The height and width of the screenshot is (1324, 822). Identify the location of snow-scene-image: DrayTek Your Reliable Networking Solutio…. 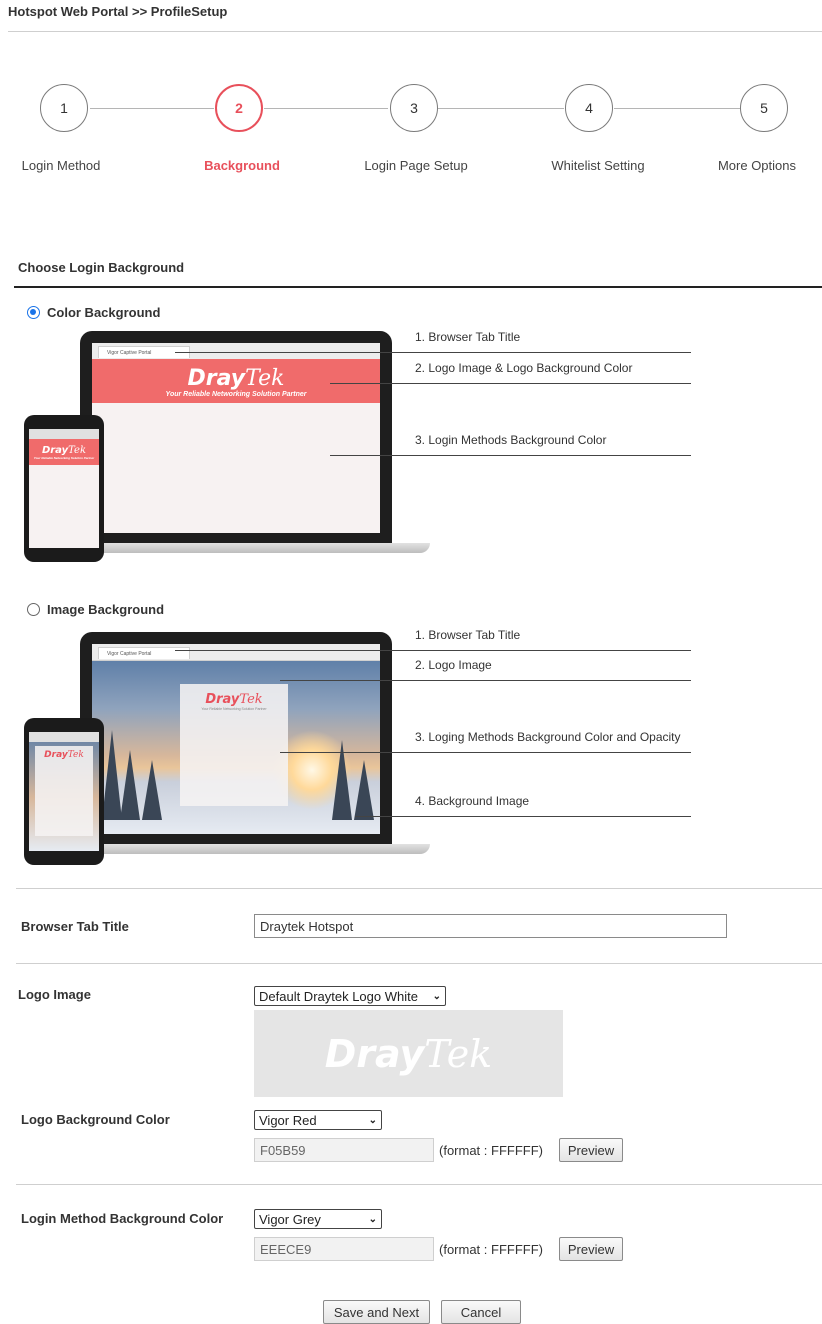
(236, 747).